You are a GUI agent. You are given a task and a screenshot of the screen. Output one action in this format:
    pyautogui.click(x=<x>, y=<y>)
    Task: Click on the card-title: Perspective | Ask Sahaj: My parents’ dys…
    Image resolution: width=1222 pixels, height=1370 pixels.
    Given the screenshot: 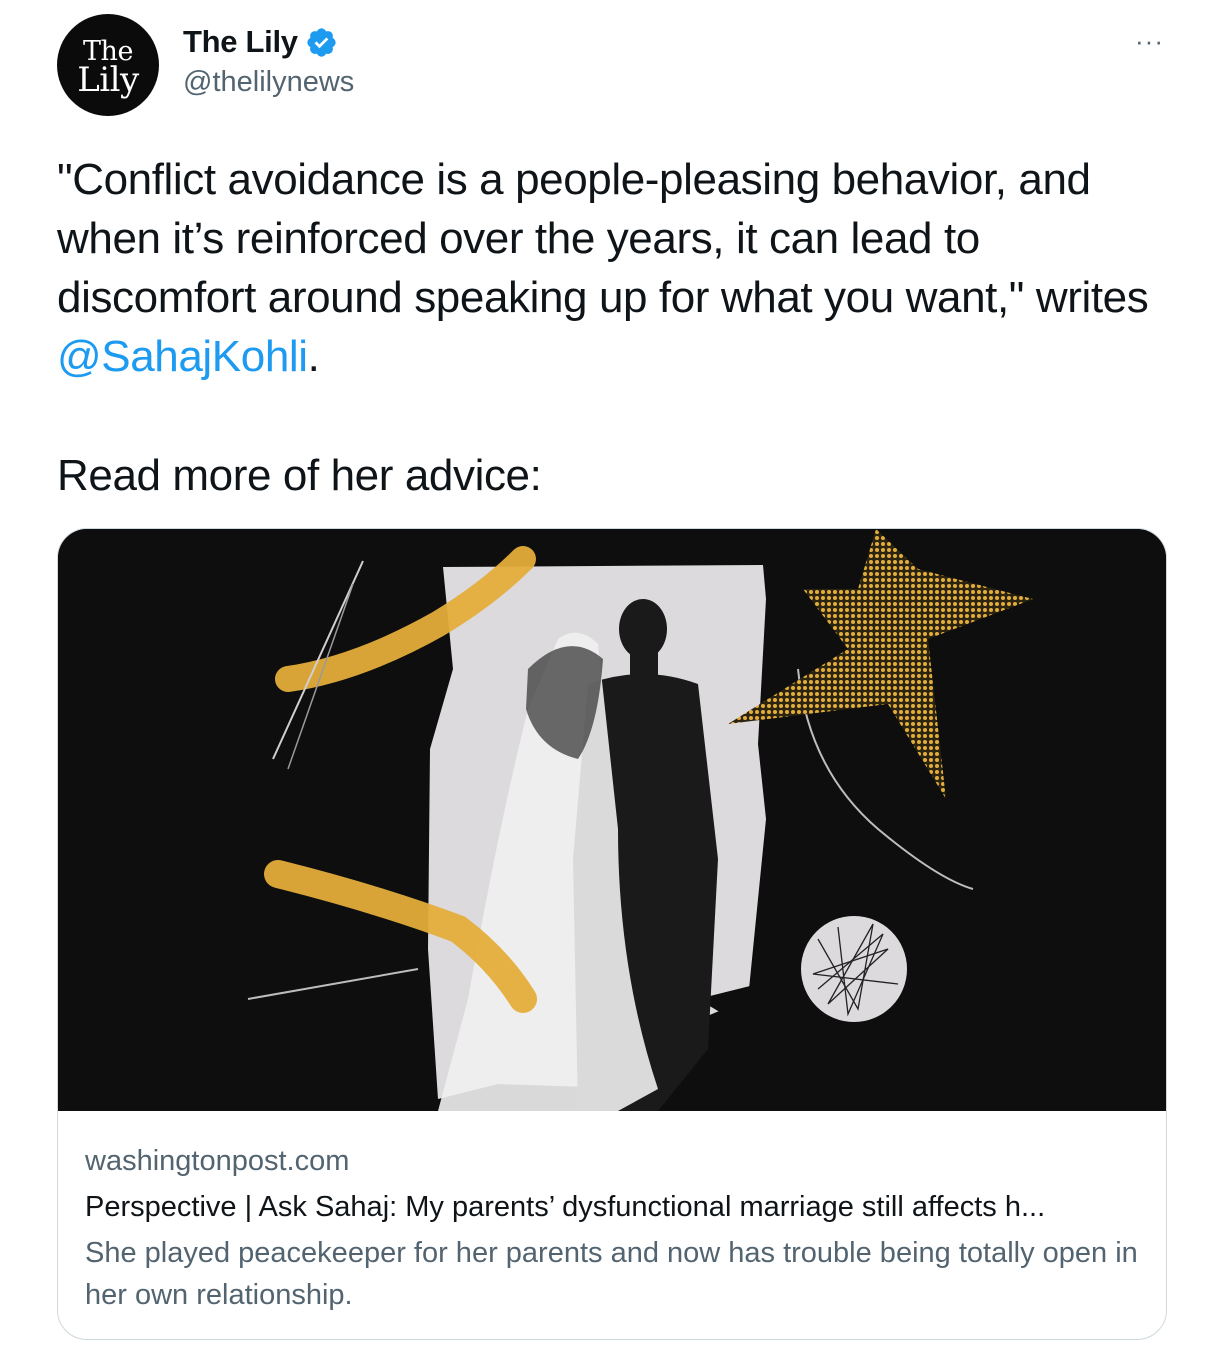 What is the action you would take?
    pyautogui.click(x=612, y=1207)
    